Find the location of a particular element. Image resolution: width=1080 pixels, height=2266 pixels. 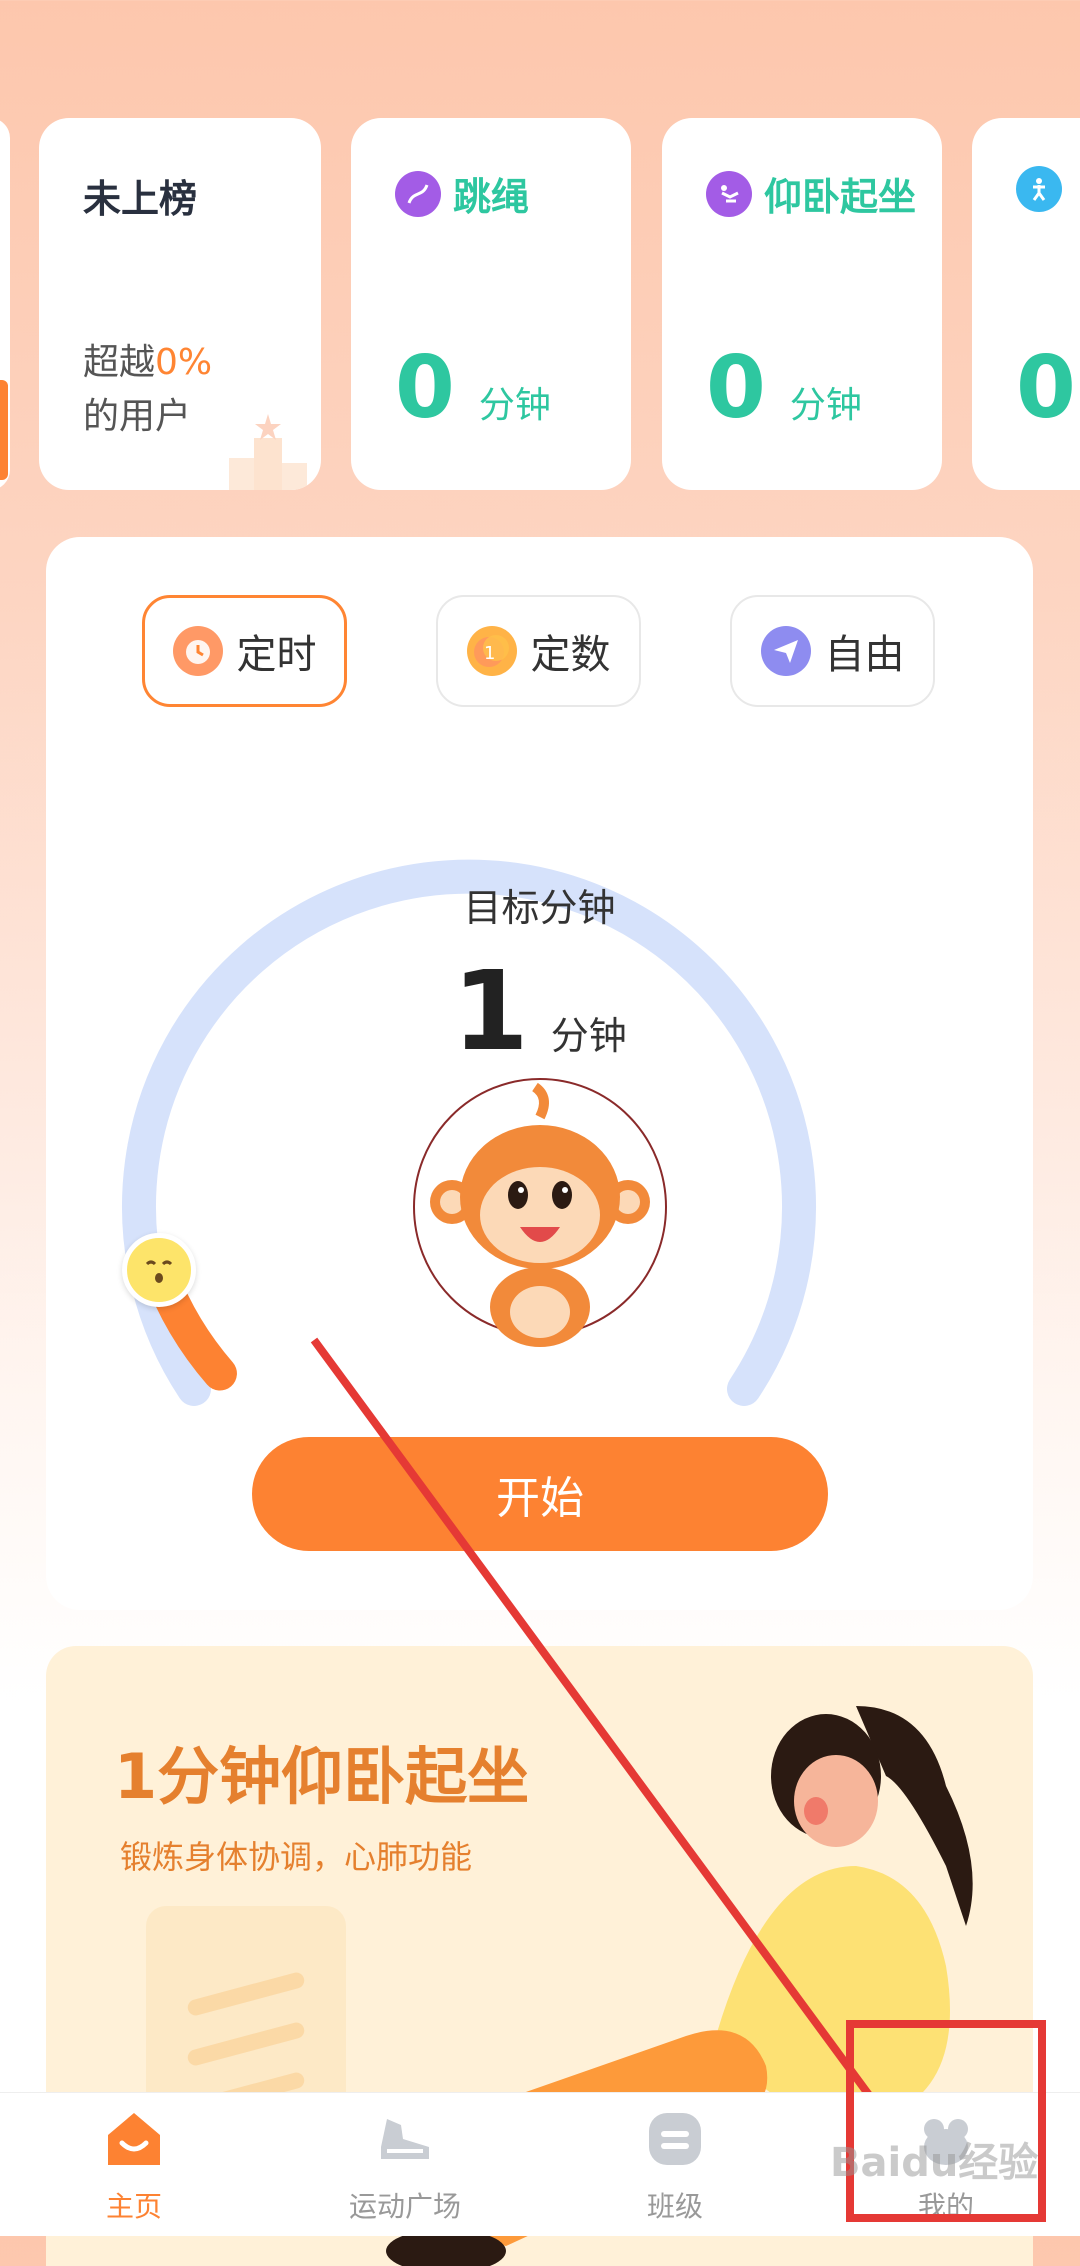

home-icon is located at coordinates (134, 2139).